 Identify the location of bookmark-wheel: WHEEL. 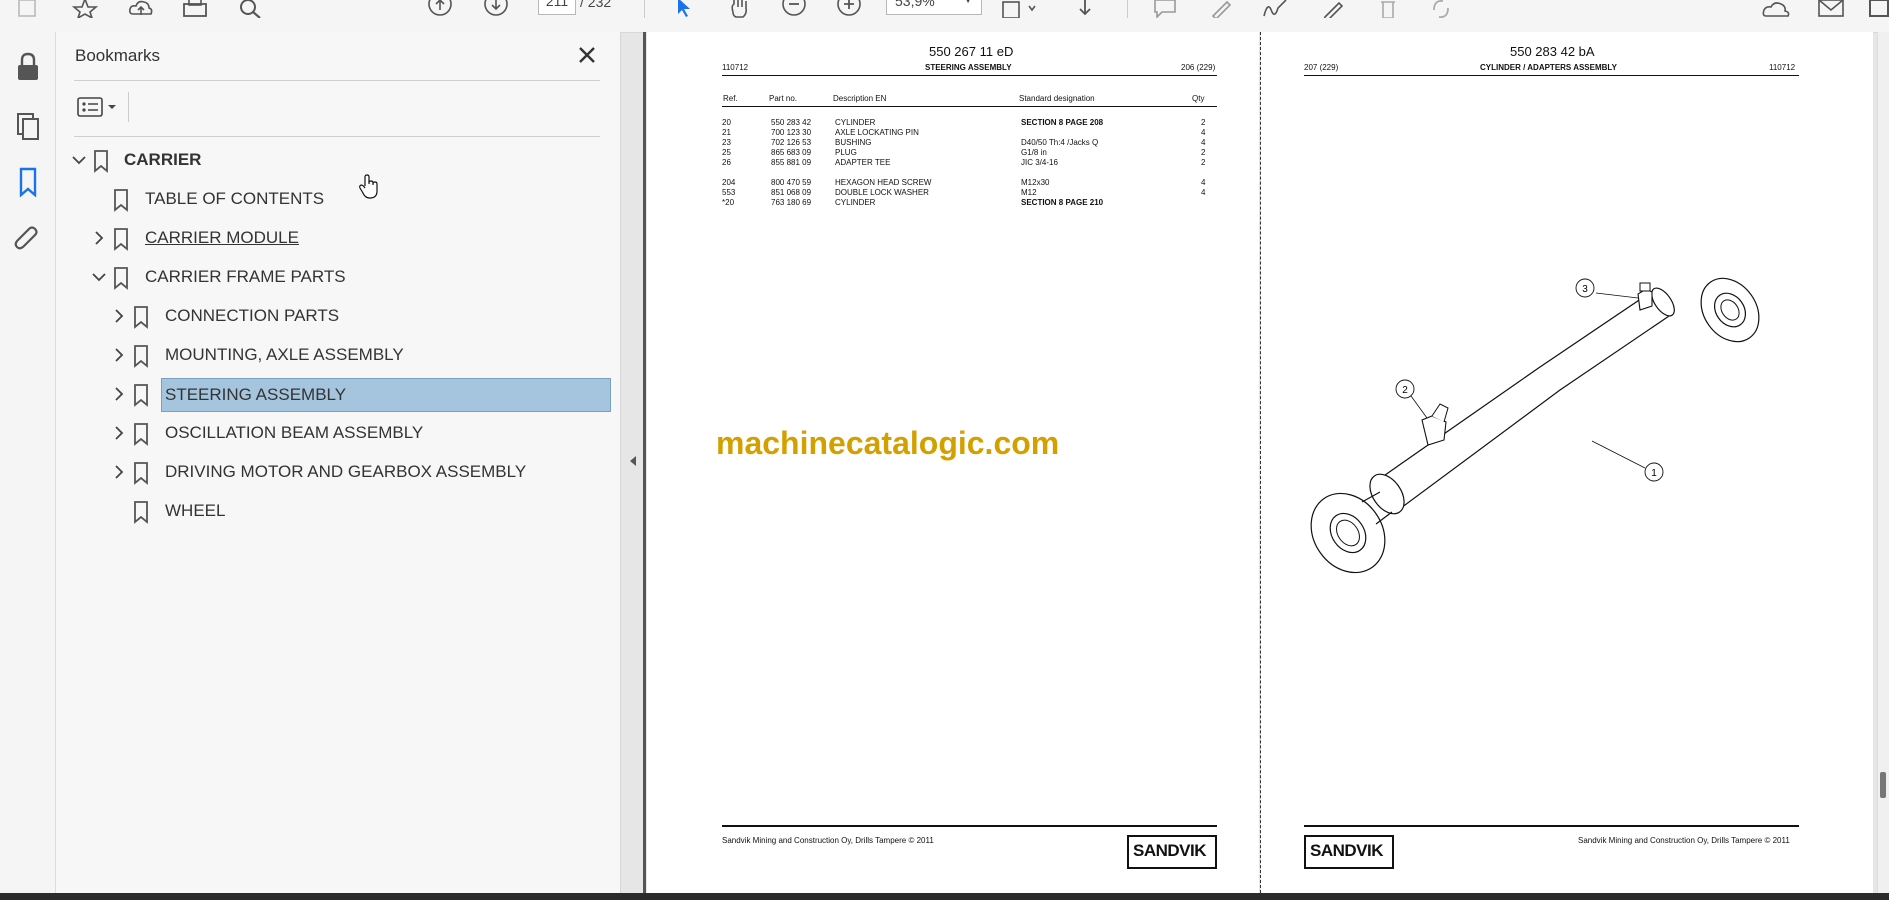
(316, 511).